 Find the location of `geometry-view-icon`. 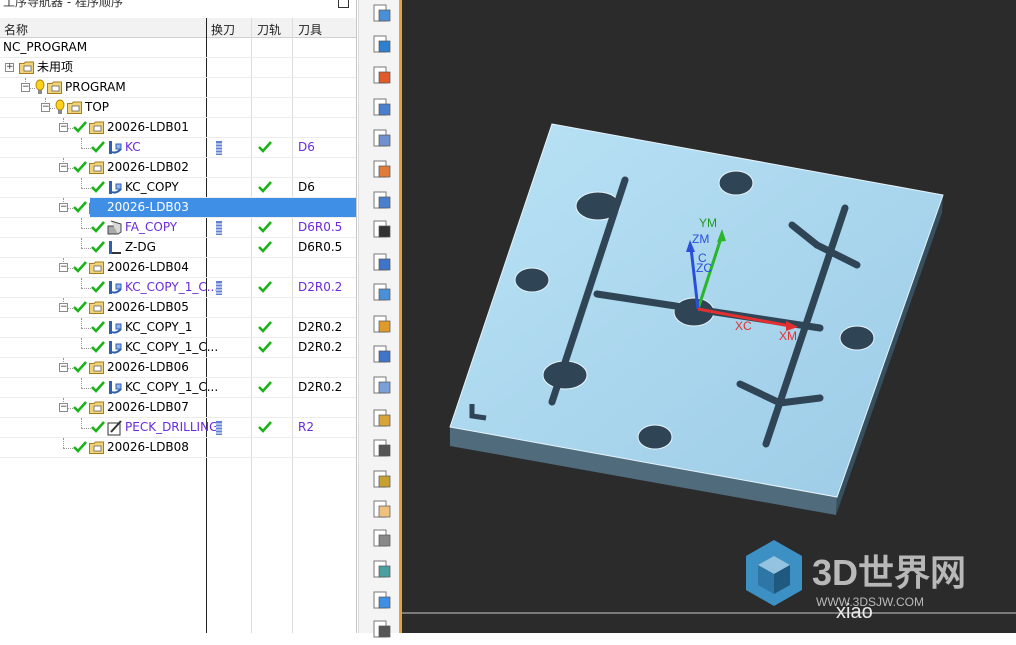

geometry-view-icon is located at coordinates (382, 14).